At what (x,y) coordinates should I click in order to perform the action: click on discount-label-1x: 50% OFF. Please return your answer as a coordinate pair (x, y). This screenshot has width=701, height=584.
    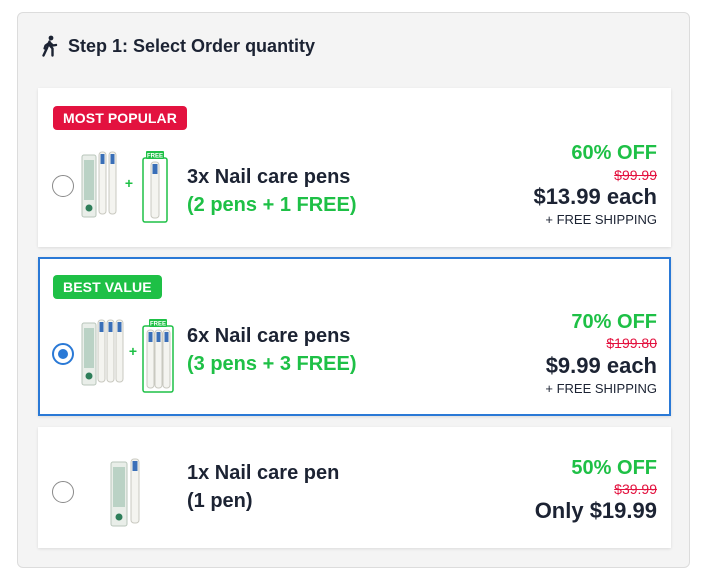
    Looking at the image, I should click on (614, 468).